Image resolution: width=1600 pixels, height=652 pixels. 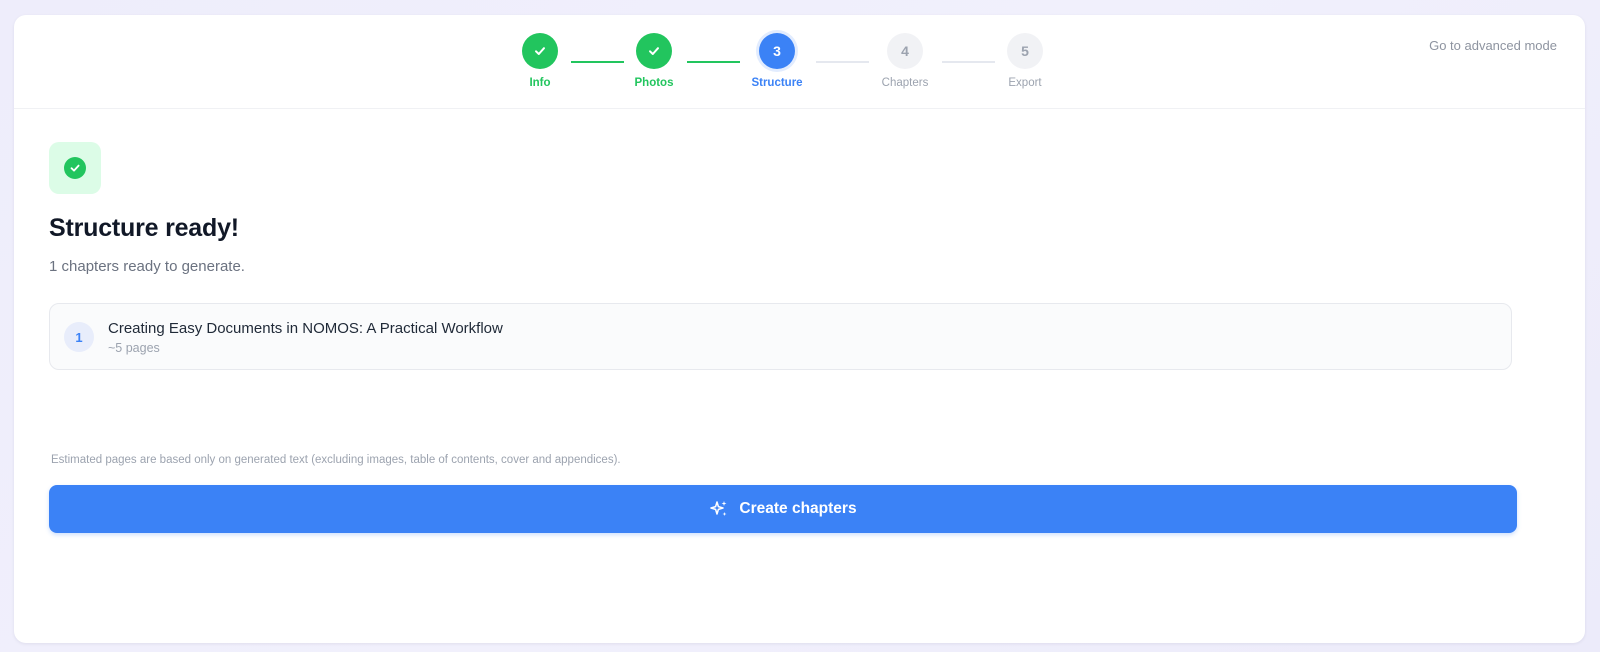 I want to click on create-chapters-button: Create chapters, so click(x=783, y=509).